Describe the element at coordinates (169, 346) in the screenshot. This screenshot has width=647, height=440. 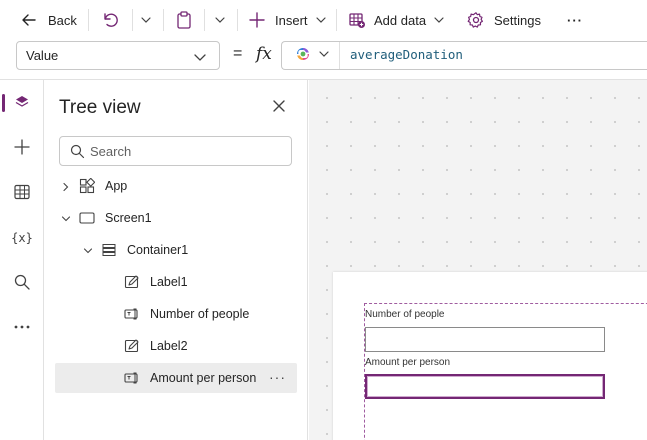
I see `tree-item-label: Label2` at that location.